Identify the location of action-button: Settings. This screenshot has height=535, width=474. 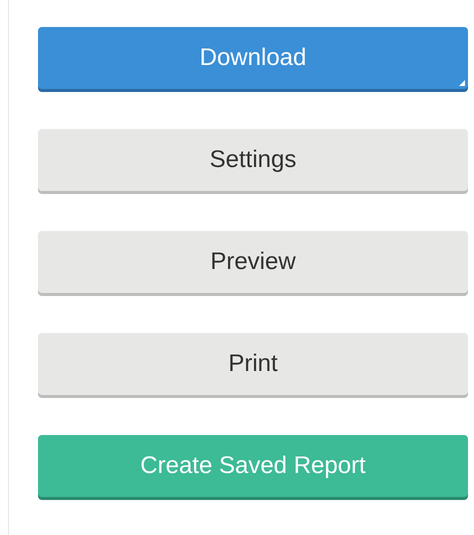
(253, 160).